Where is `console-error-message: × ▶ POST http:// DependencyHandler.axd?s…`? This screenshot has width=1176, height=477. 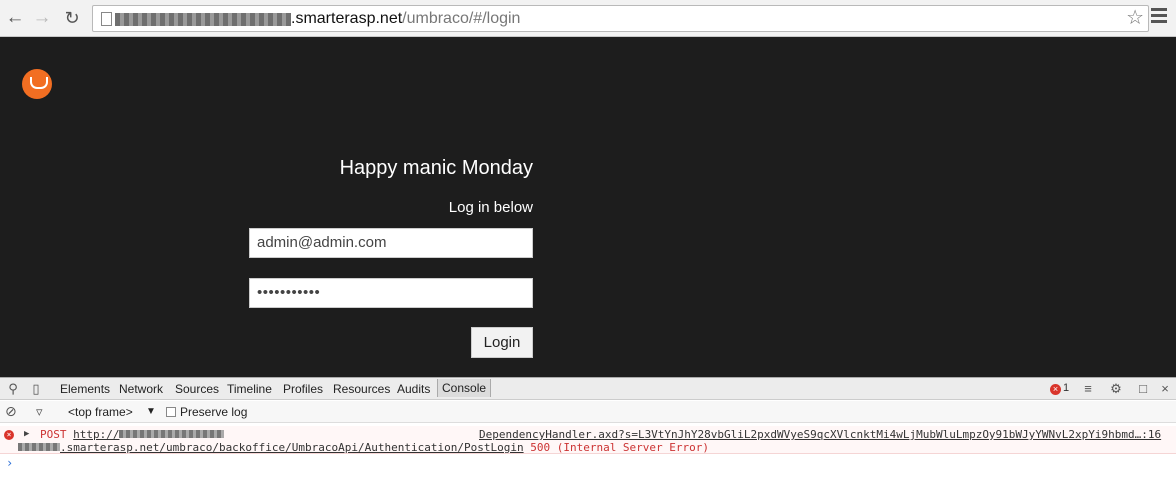
console-error-message: × ▶ POST http:// DependencyHandler.axd?s… is located at coordinates (588, 440).